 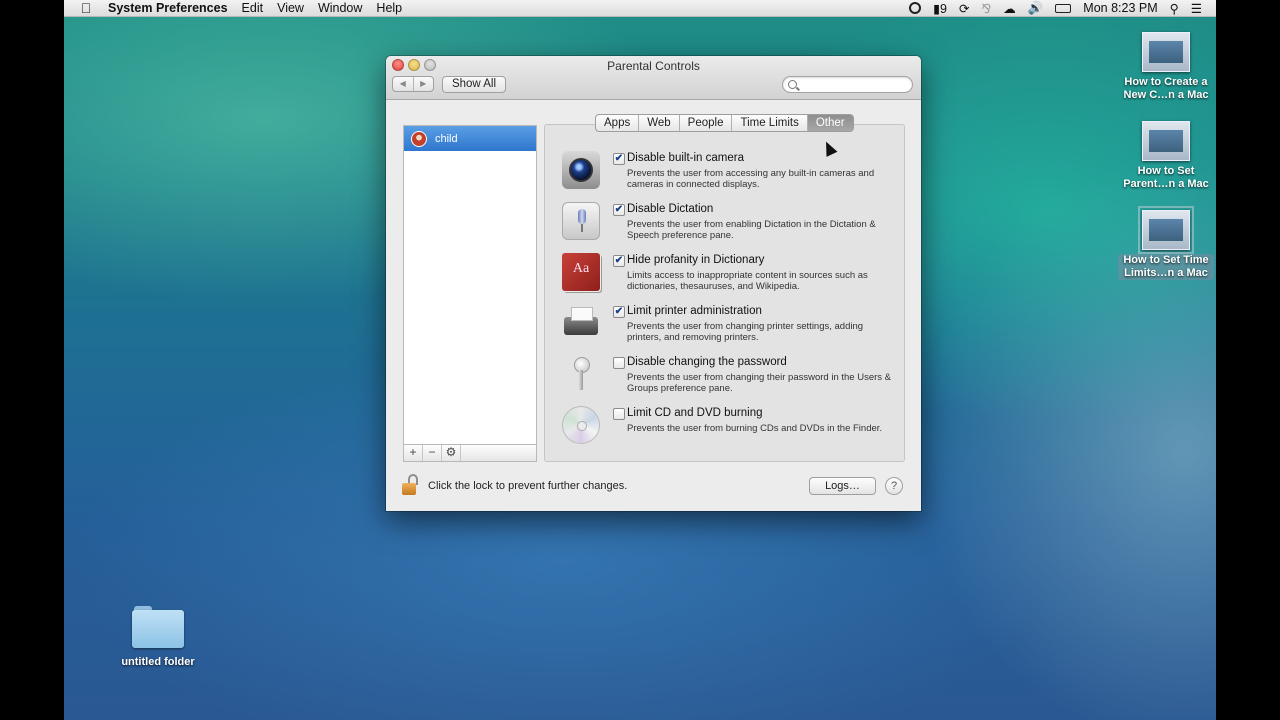 I want to click on checkbox-disable-dictation: ✔, so click(x=619, y=210).